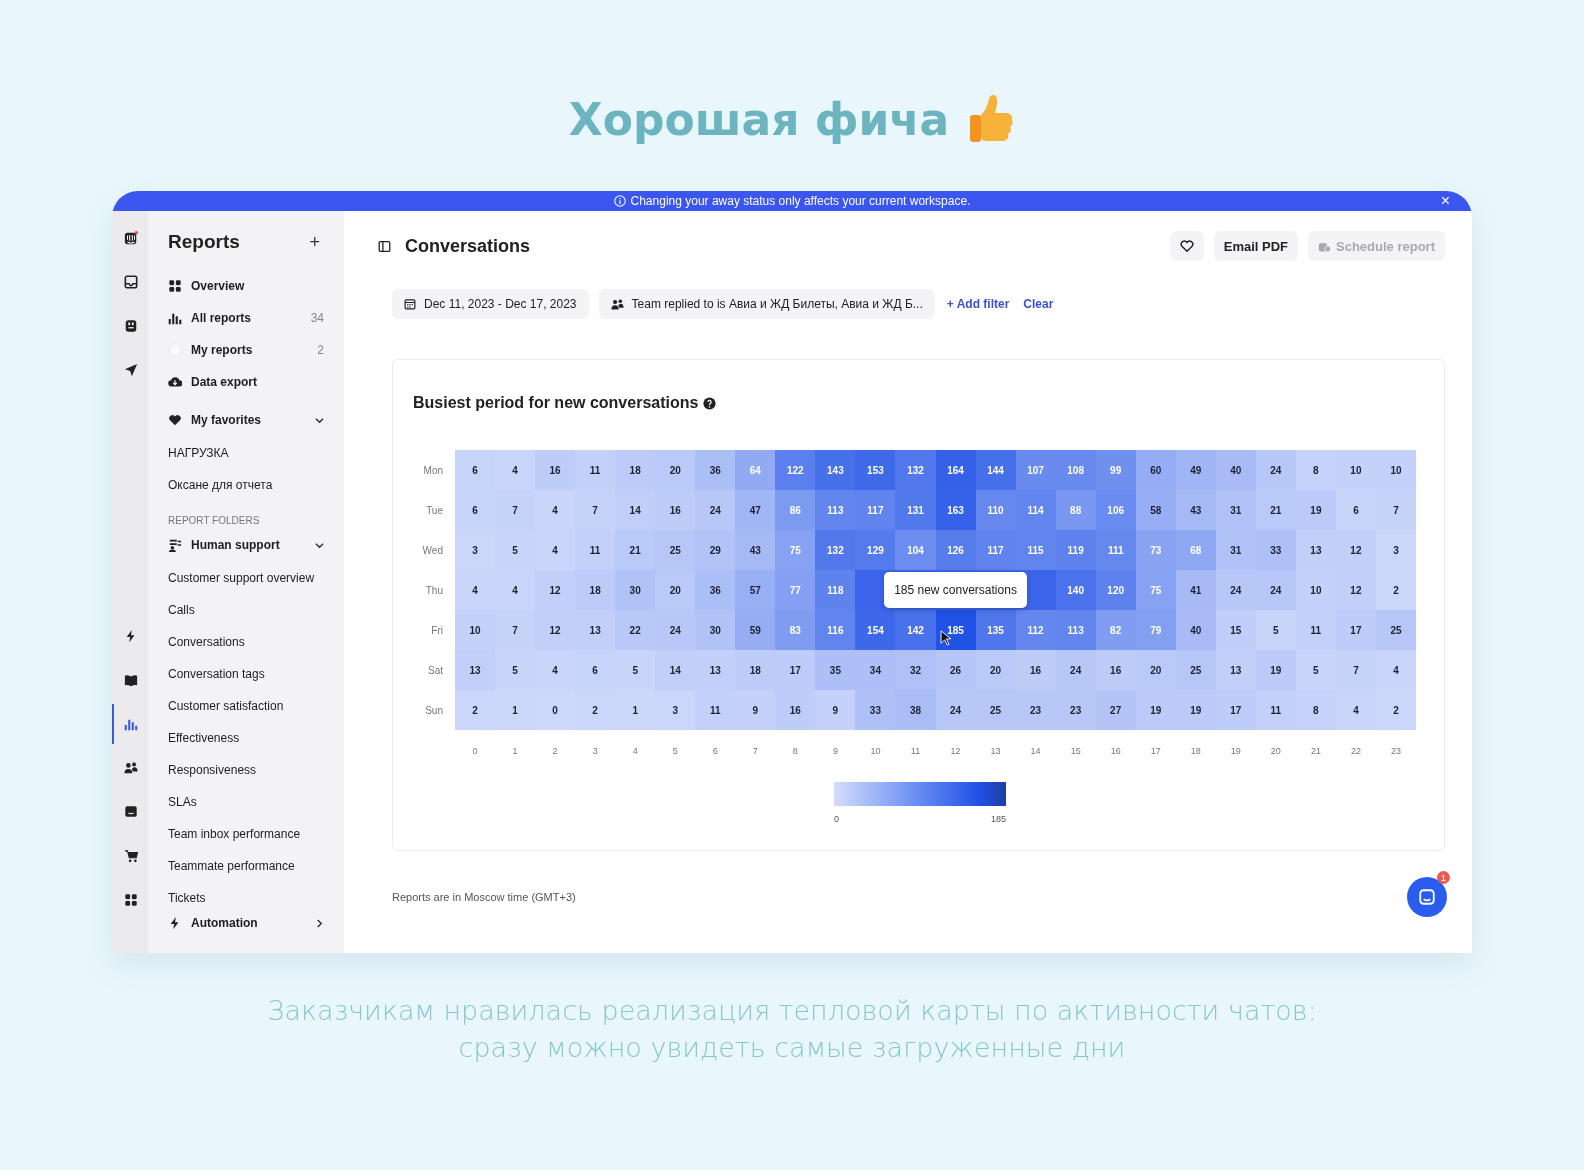  Describe the element at coordinates (246, 286) in the screenshot. I see `nav-item: Overview` at that location.